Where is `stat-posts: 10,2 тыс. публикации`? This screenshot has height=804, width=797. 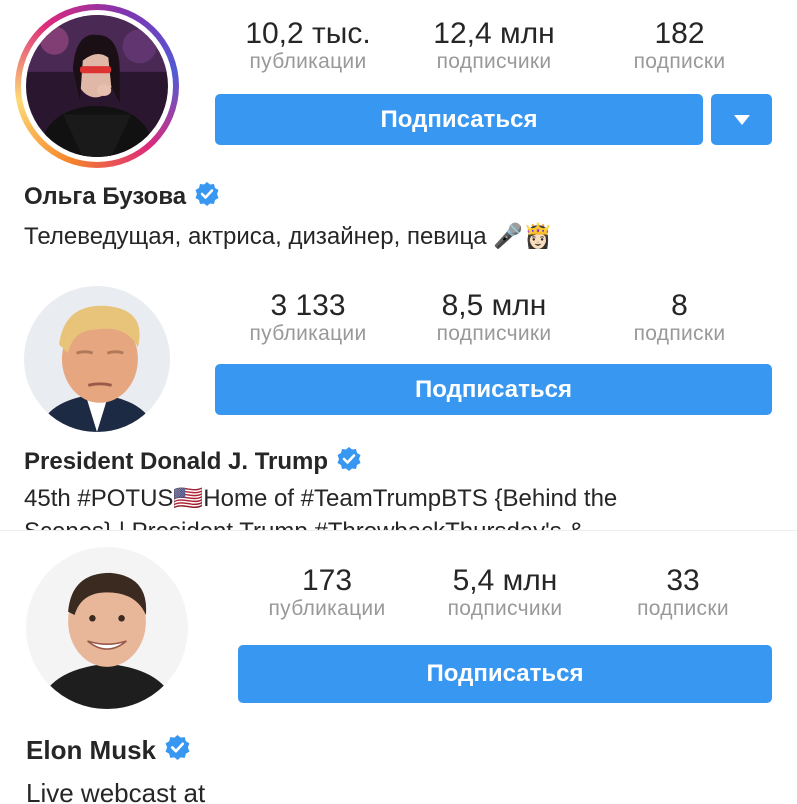
stat-posts: 10,2 тыс. публикации is located at coordinates (308, 46).